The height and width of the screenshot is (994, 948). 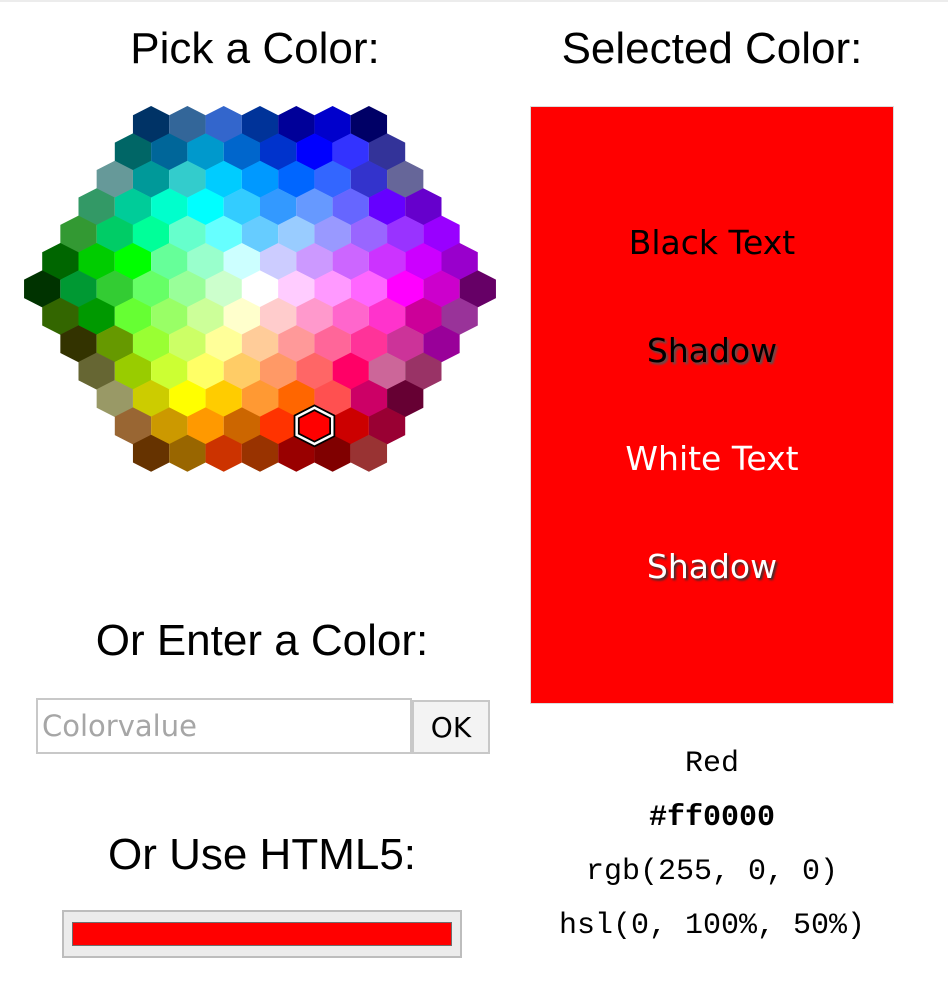 I want to click on color-name: Red, so click(x=711, y=764).